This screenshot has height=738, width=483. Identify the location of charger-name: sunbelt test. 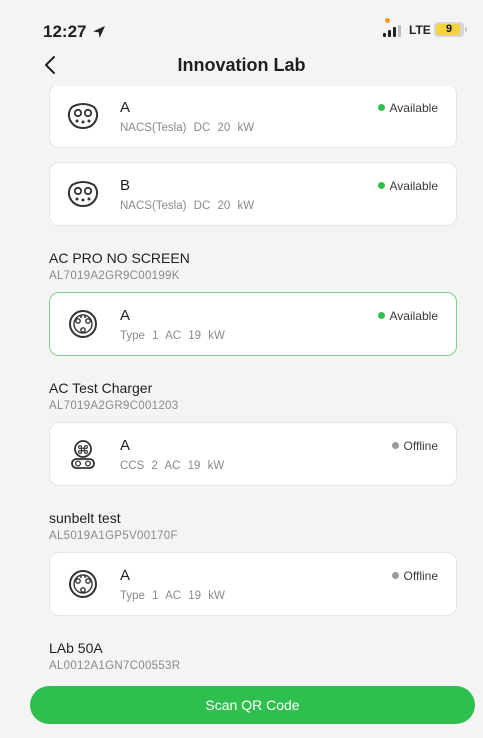
(85, 518).